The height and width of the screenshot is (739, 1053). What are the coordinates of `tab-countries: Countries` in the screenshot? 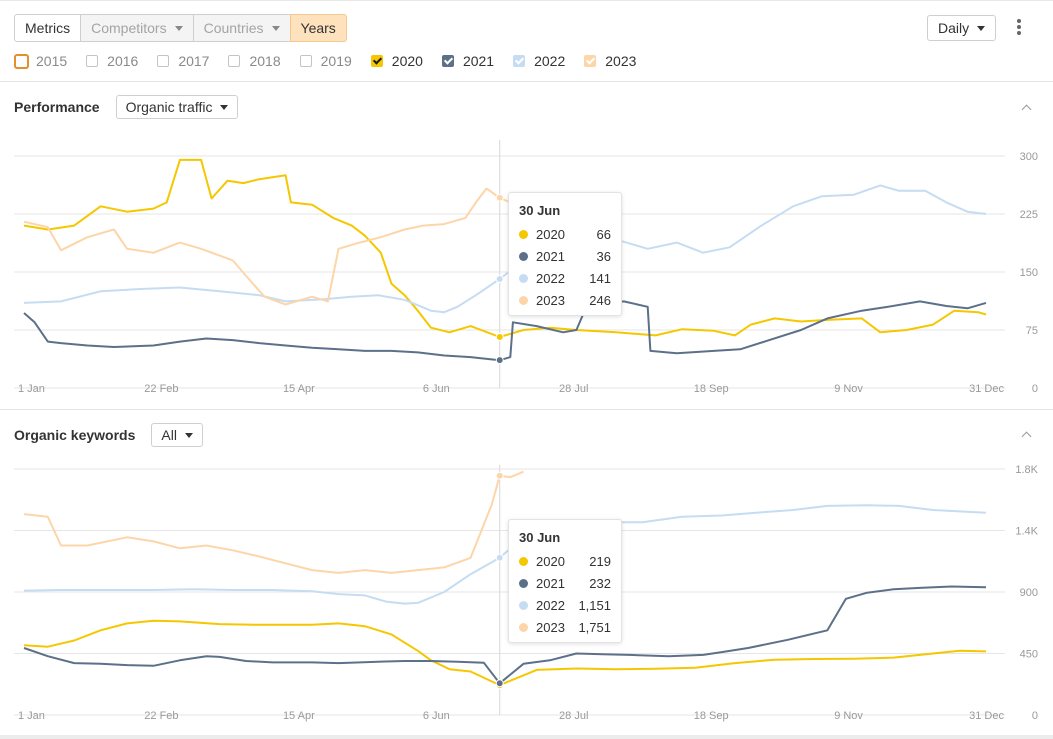 It's located at (241, 28).